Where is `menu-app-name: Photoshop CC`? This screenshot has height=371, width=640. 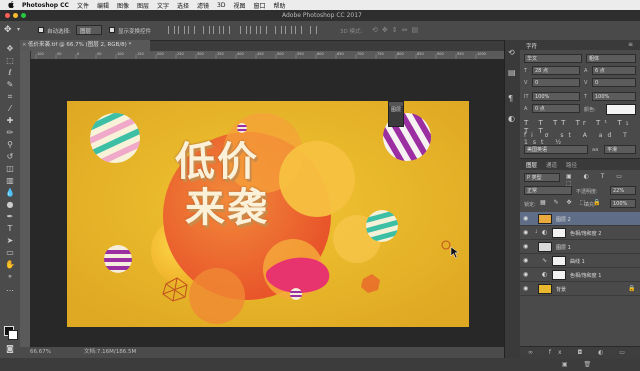 menu-app-name: Photoshop CC is located at coordinates (45, 5).